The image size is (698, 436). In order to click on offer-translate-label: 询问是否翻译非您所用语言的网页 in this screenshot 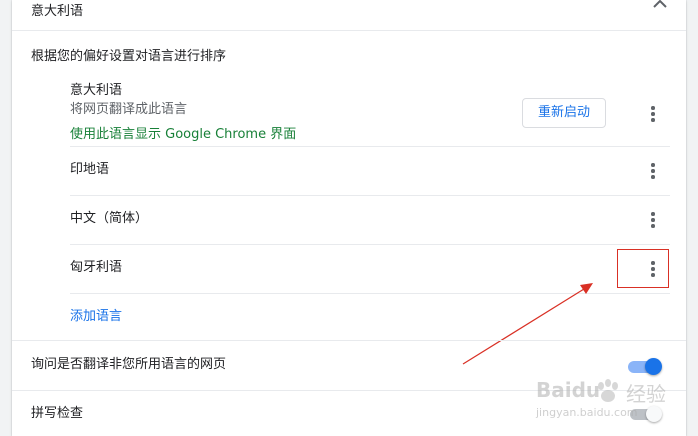, I will do `click(129, 364)`.